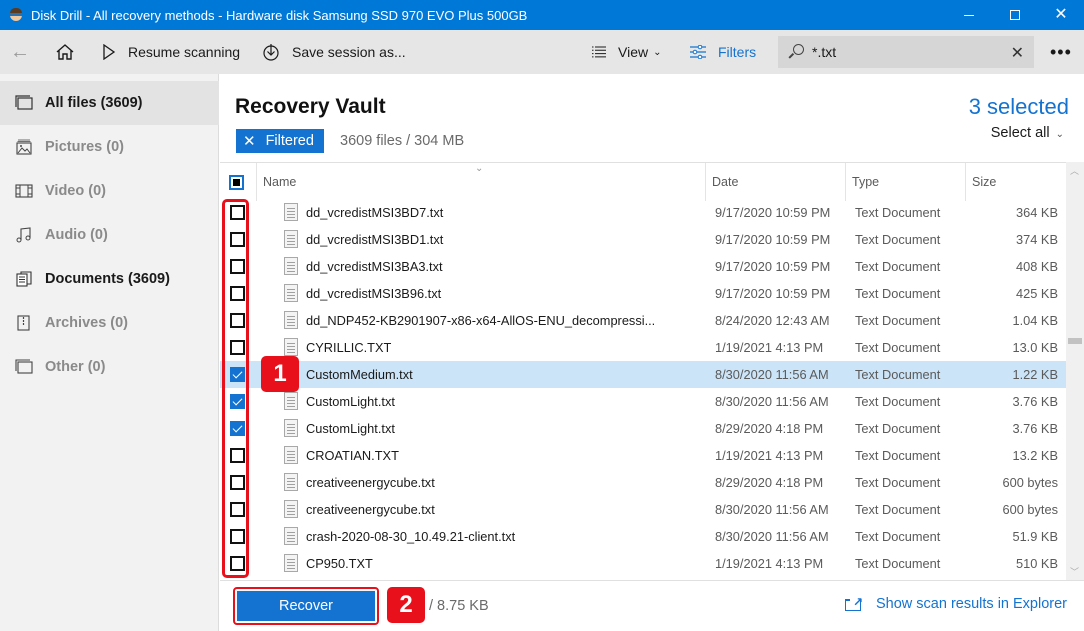  What do you see at coordinates (737, 52) in the screenshot?
I see `filters-label: Filters` at bounding box center [737, 52].